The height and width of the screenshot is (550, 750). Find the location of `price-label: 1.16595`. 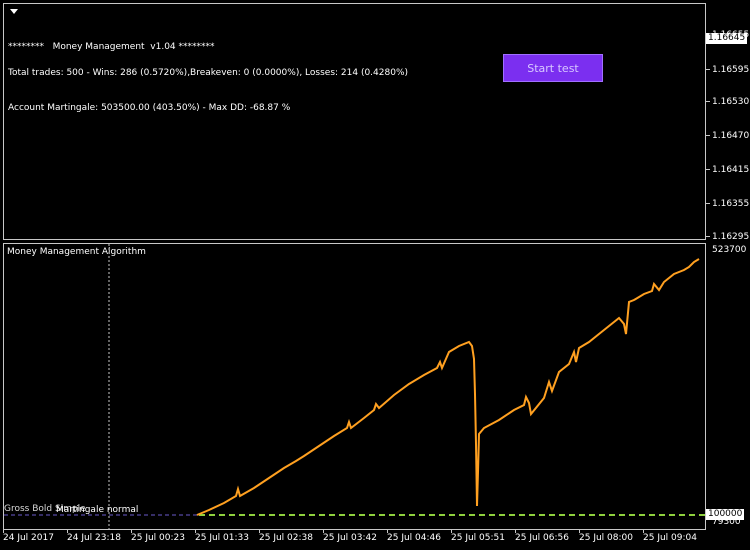

price-label: 1.16595 is located at coordinates (731, 70).